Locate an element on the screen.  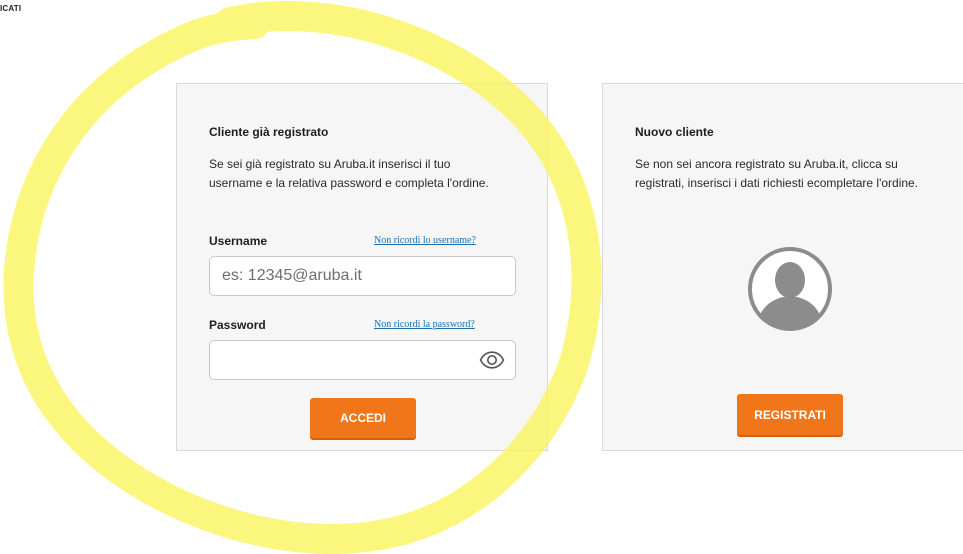
register-panel-title: Nuovo cliente is located at coordinates (674, 132).